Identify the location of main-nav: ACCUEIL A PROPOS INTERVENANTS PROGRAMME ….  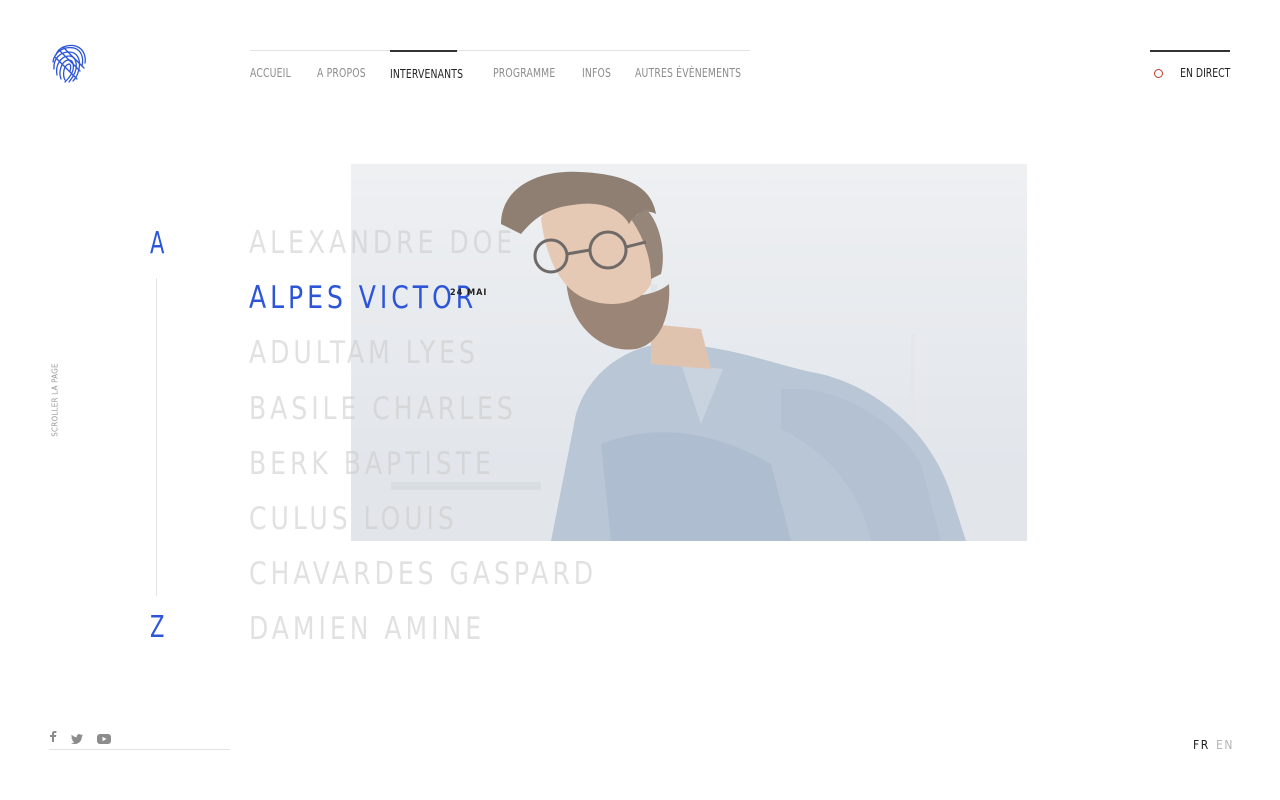
(500, 70).